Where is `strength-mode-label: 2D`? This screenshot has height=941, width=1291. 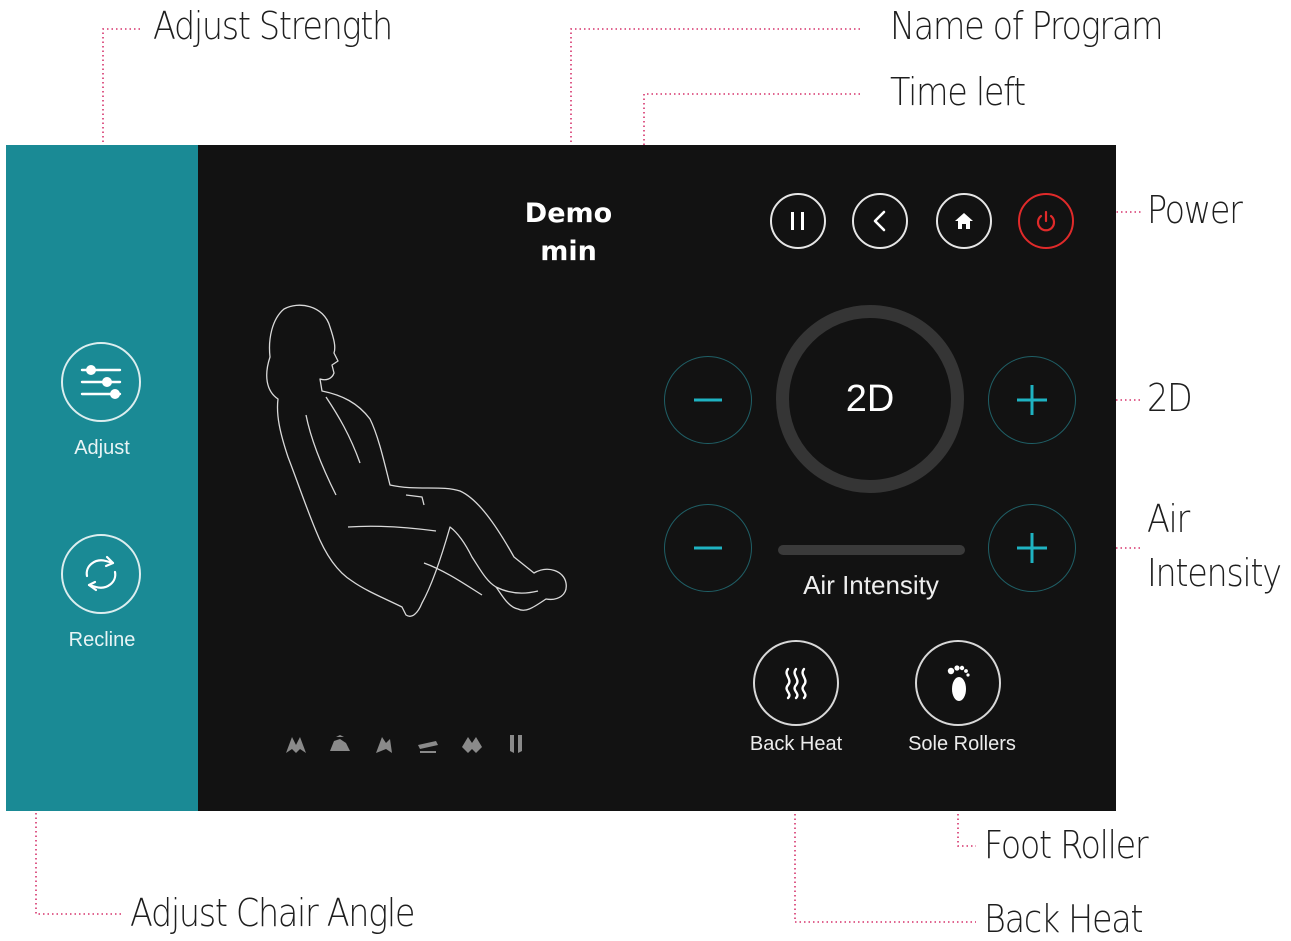
strength-mode-label: 2D is located at coordinates (870, 398).